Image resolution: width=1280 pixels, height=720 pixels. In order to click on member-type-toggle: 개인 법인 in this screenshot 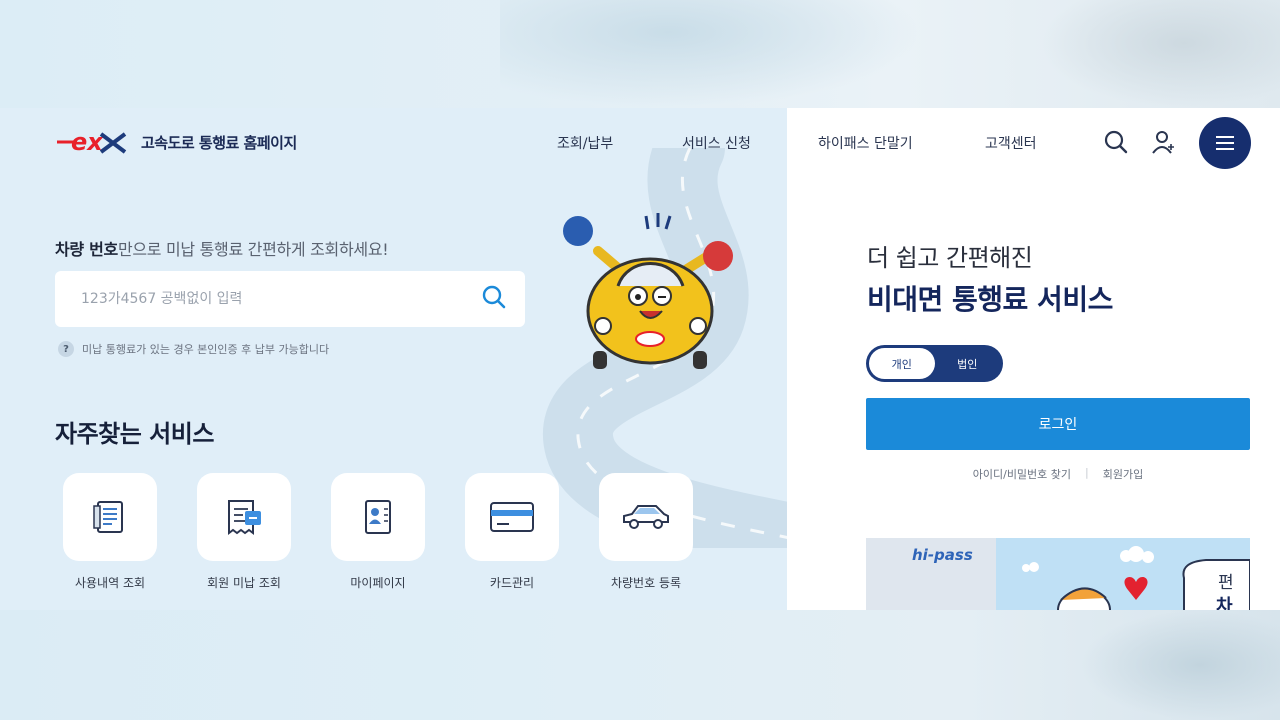, I will do `click(934, 363)`.